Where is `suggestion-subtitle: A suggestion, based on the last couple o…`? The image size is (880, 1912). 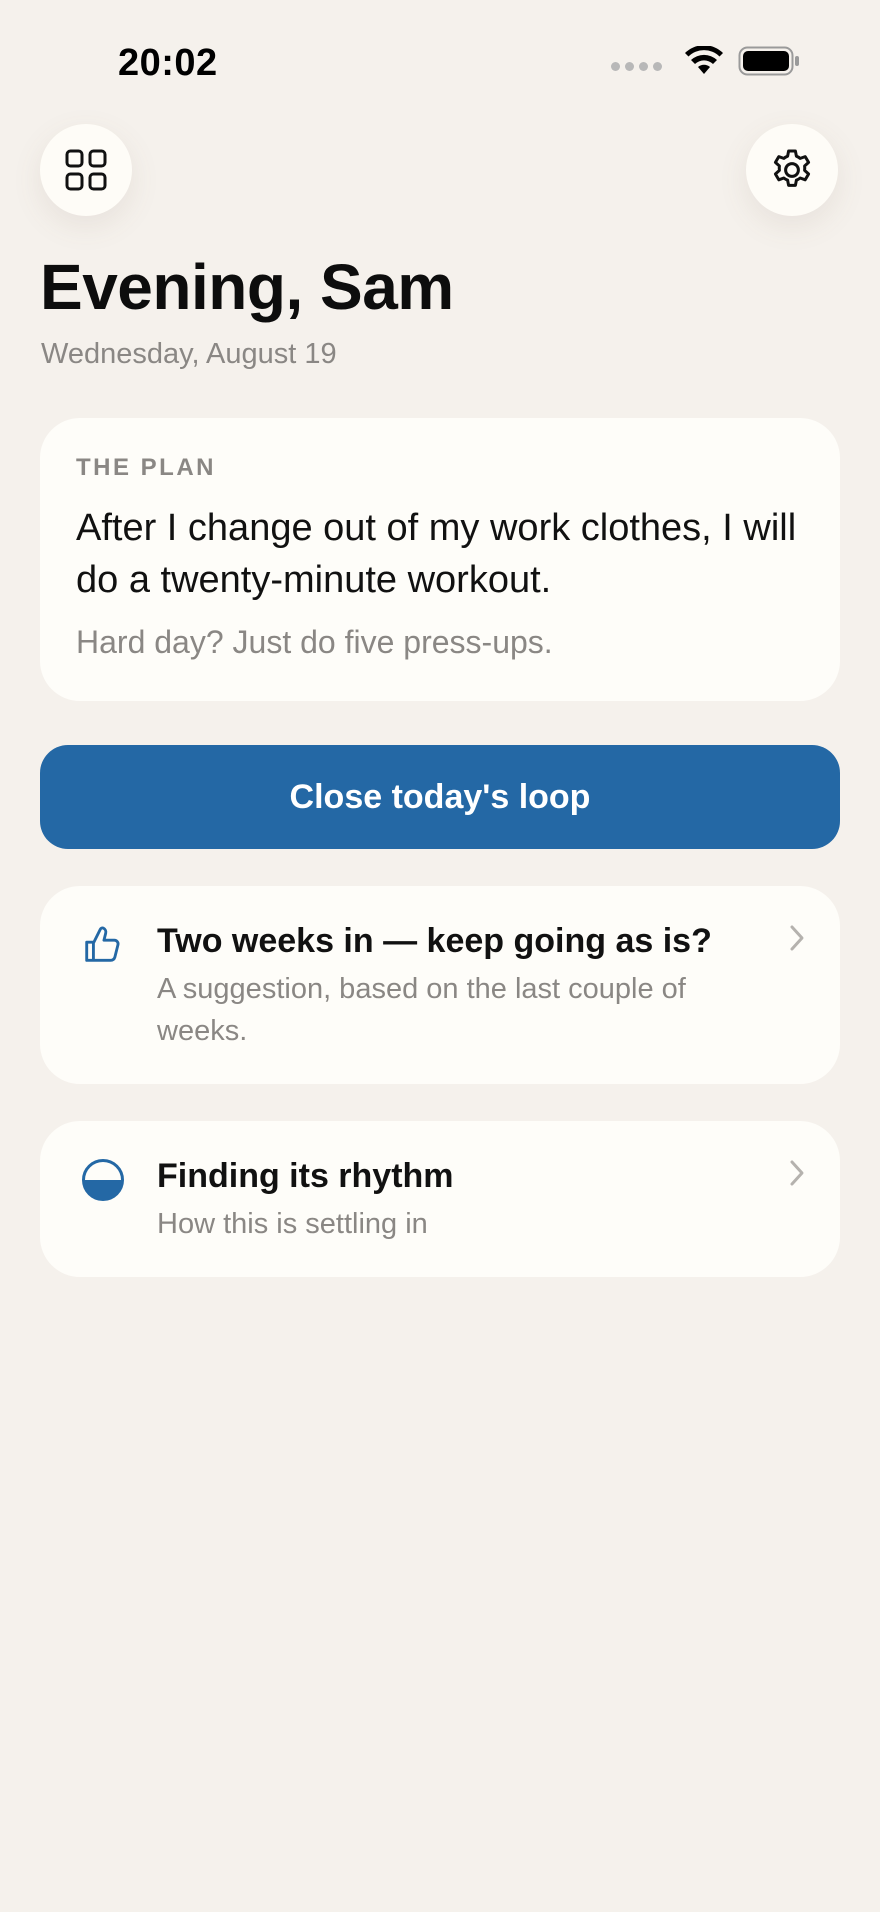 suggestion-subtitle: A suggestion, based on the last couple o… is located at coordinates (421, 1010).